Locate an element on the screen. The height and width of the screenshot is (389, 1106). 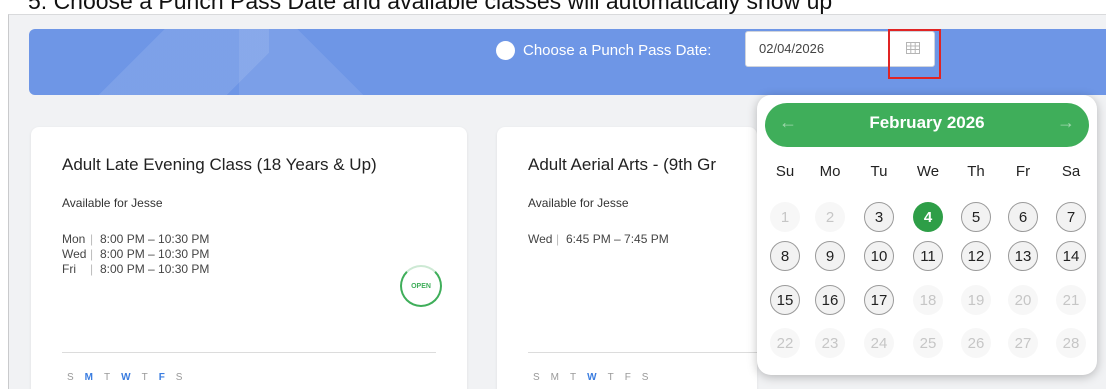
calendar-day: 10 is located at coordinates (879, 256).